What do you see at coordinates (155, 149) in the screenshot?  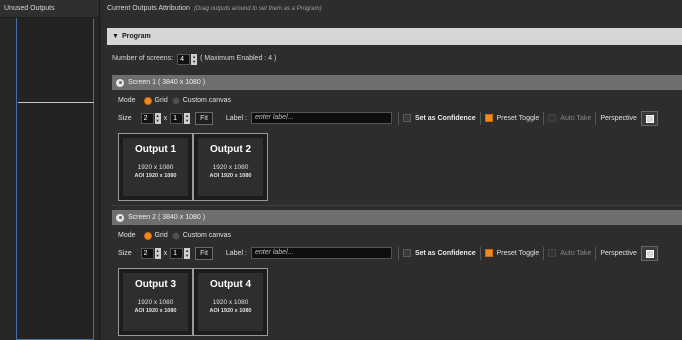 I see `output-name: Output 1` at bounding box center [155, 149].